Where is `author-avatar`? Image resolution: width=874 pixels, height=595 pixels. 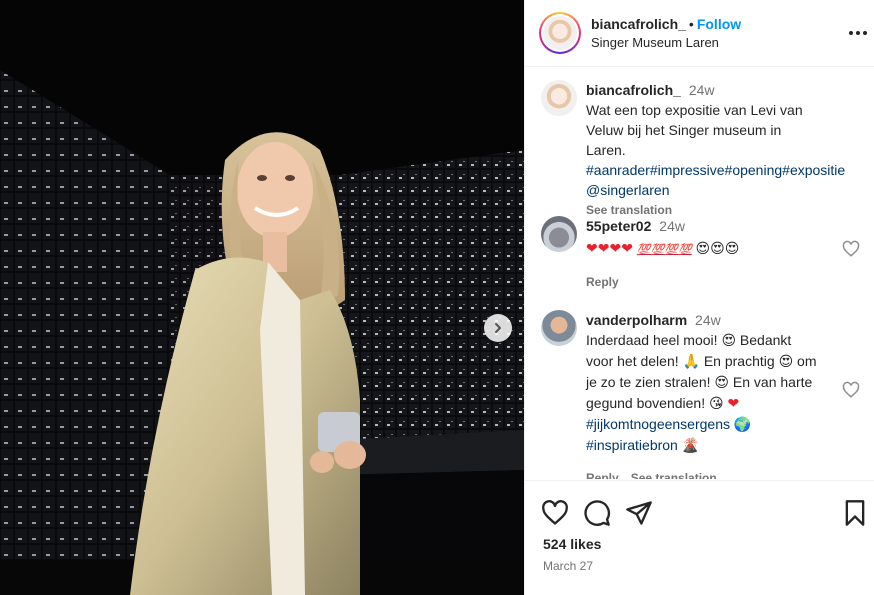 author-avatar is located at coordinates (560, 33).